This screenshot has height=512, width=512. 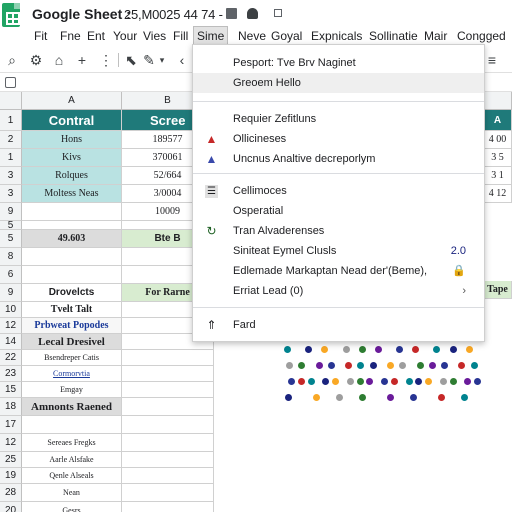 What do you see at coordinates (11, 460) in the screenshot?
I see `row-header: 25` at bounding box center [11, 460].